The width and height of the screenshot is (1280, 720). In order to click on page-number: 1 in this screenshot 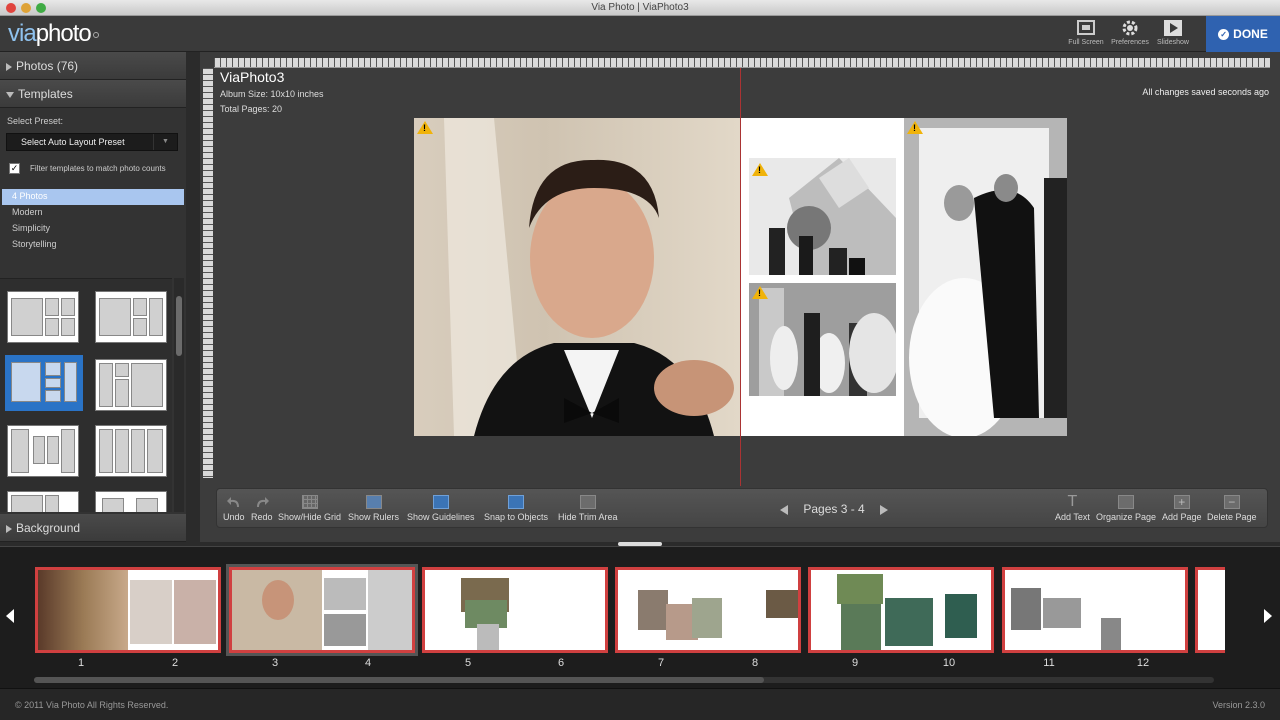, I will do `click(81, 663)`.